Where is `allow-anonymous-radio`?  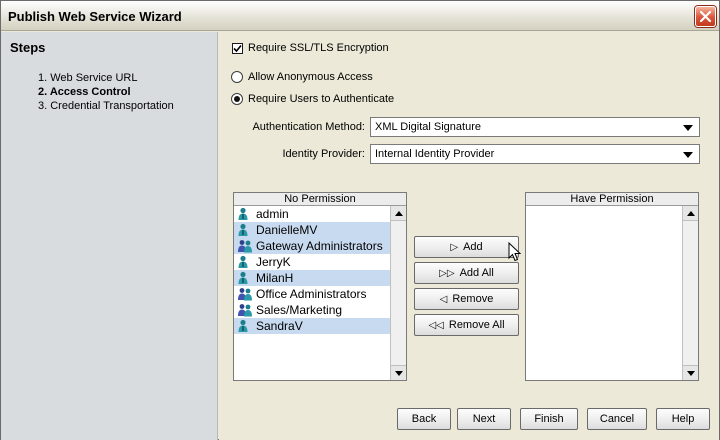
allow-anonymous-radio is located at coordinates (237, 77).